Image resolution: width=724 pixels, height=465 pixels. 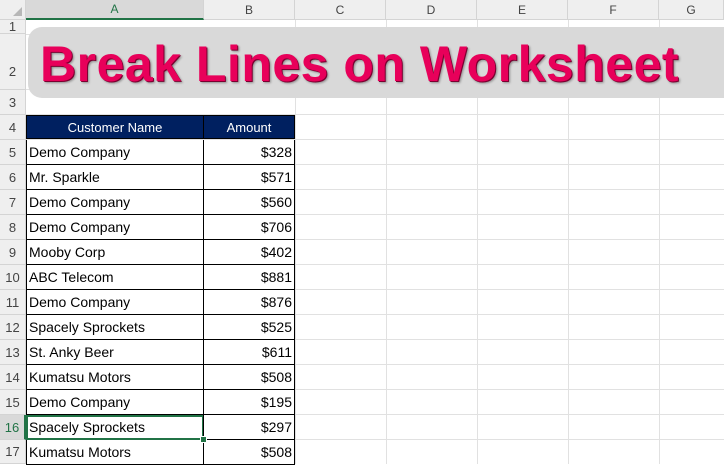 What do you see at coordinates (115, 352) in the screenshot?
I see `customer-name-cell: St. Anky Beer` at bounding box center [115, 352].